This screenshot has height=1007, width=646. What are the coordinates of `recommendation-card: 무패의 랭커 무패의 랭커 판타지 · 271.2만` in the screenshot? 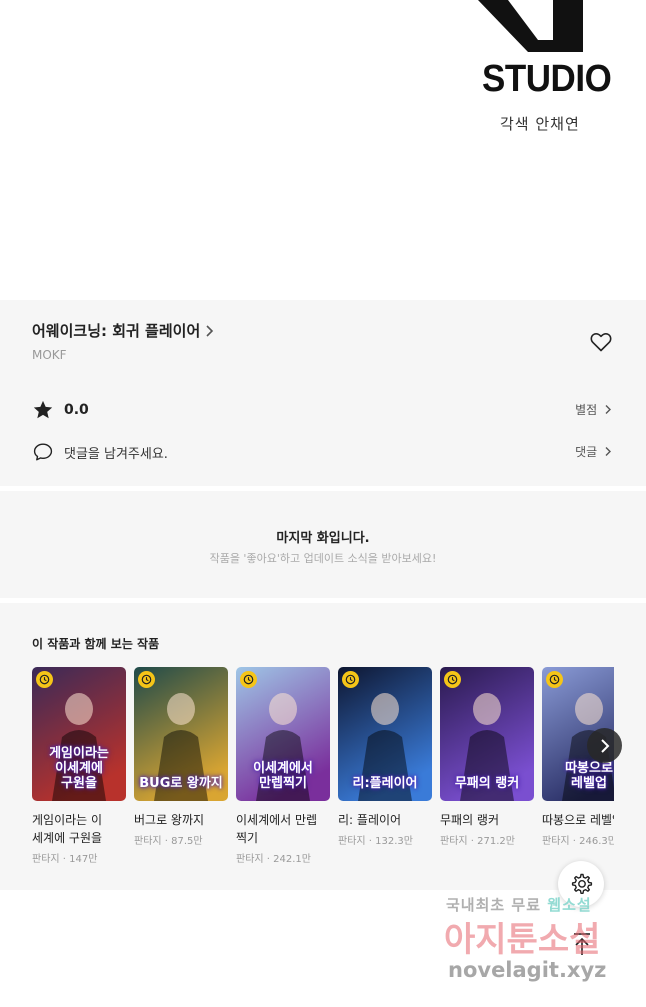 It's located at (487, 757).